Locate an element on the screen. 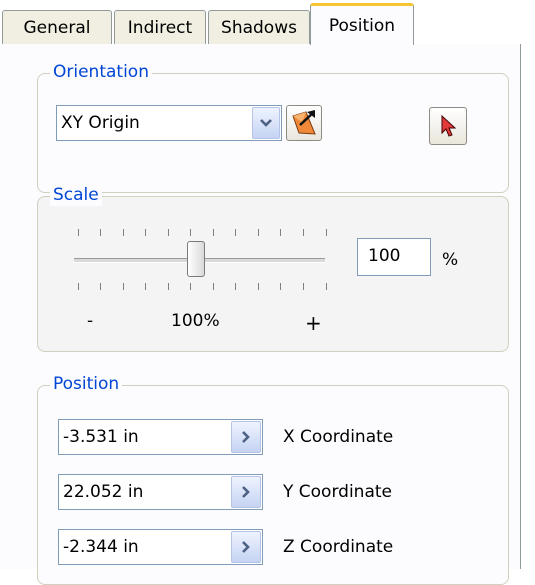  scale-value-input: 100 is located at coordinates (394, 257).